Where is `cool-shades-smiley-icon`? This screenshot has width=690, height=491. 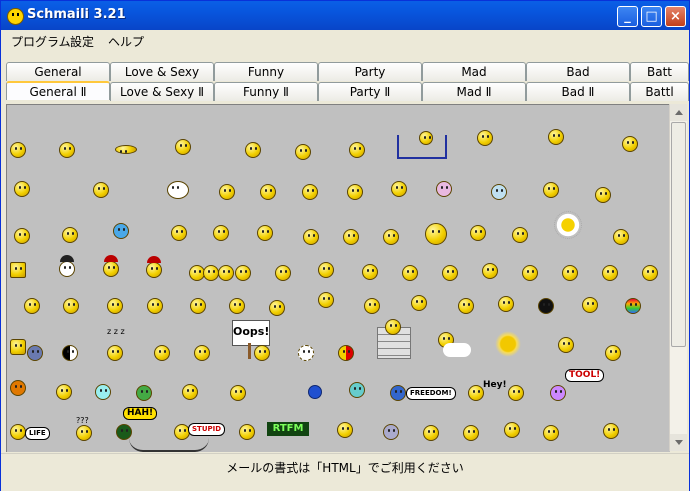 cool-shades-smiley-icon is located at coordinates (370, 272).